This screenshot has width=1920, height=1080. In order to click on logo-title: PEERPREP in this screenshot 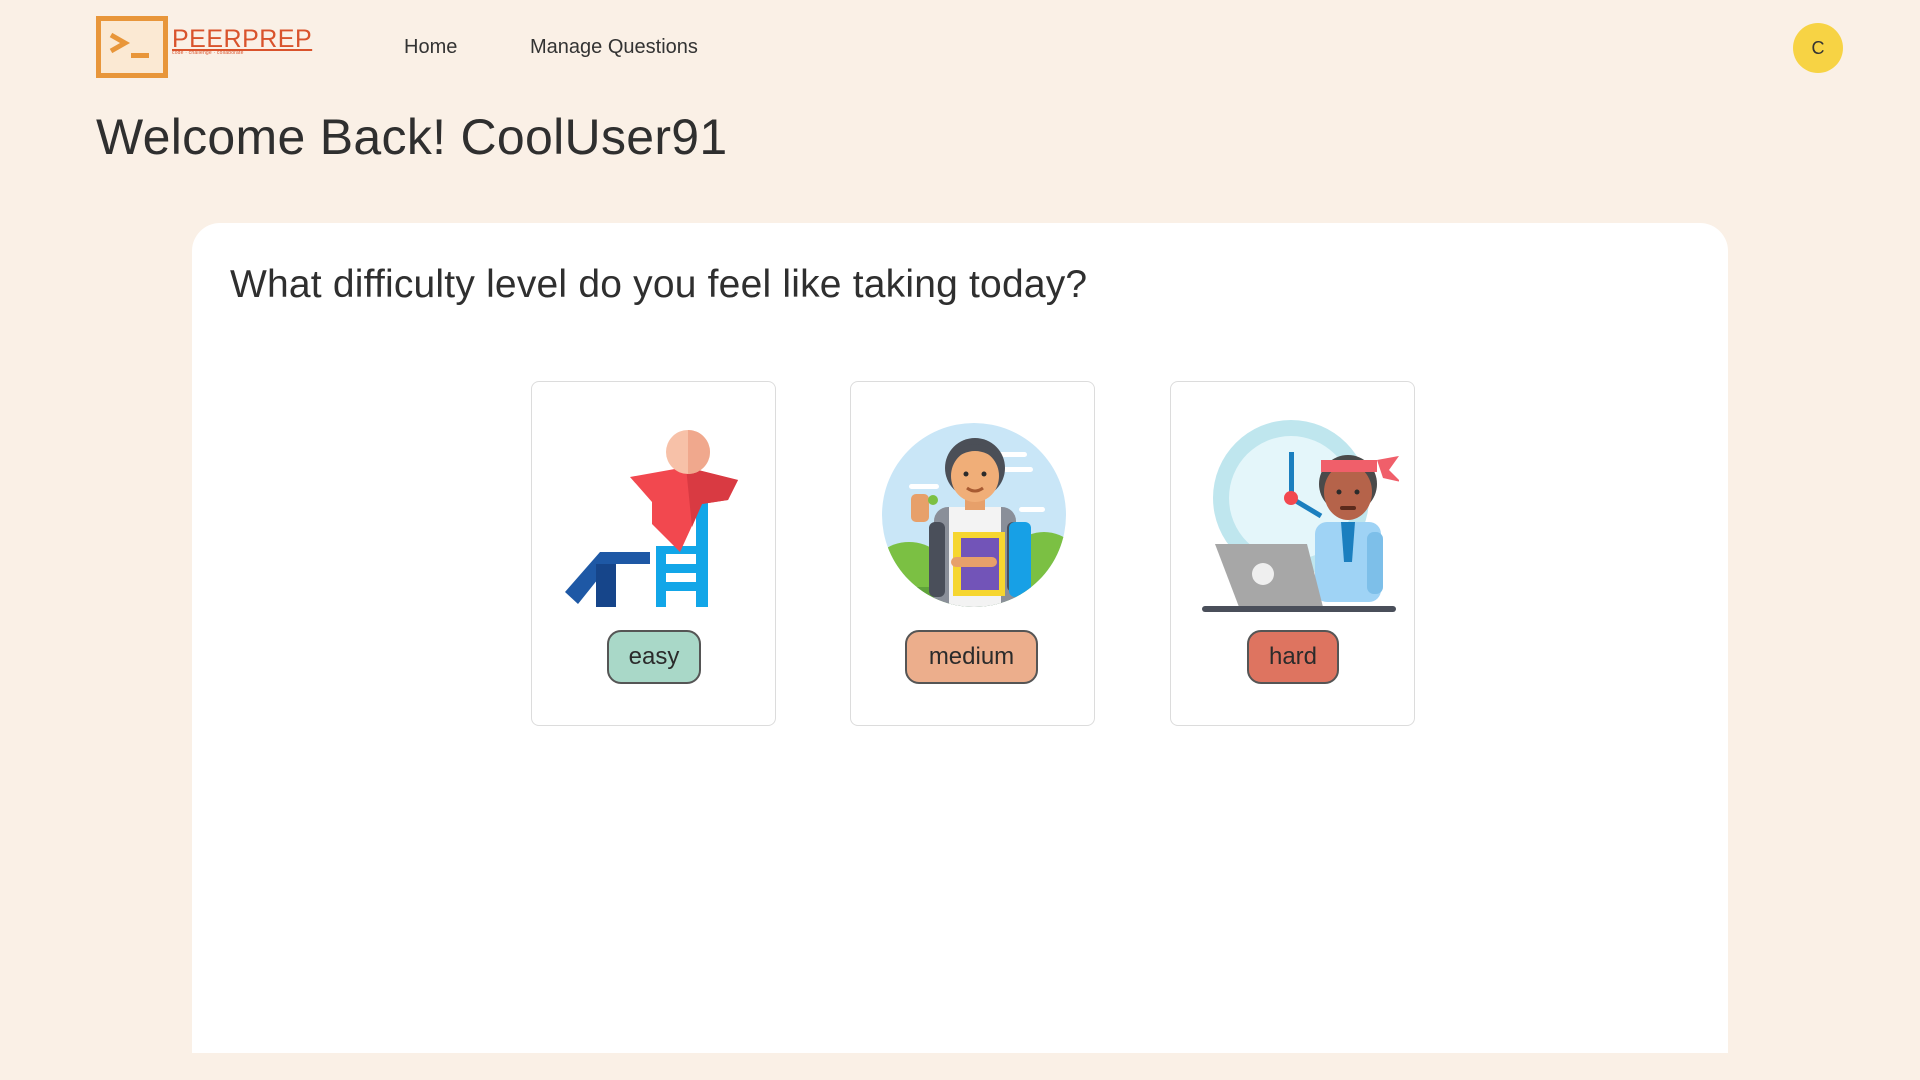, I will do `click(242, 39)`.